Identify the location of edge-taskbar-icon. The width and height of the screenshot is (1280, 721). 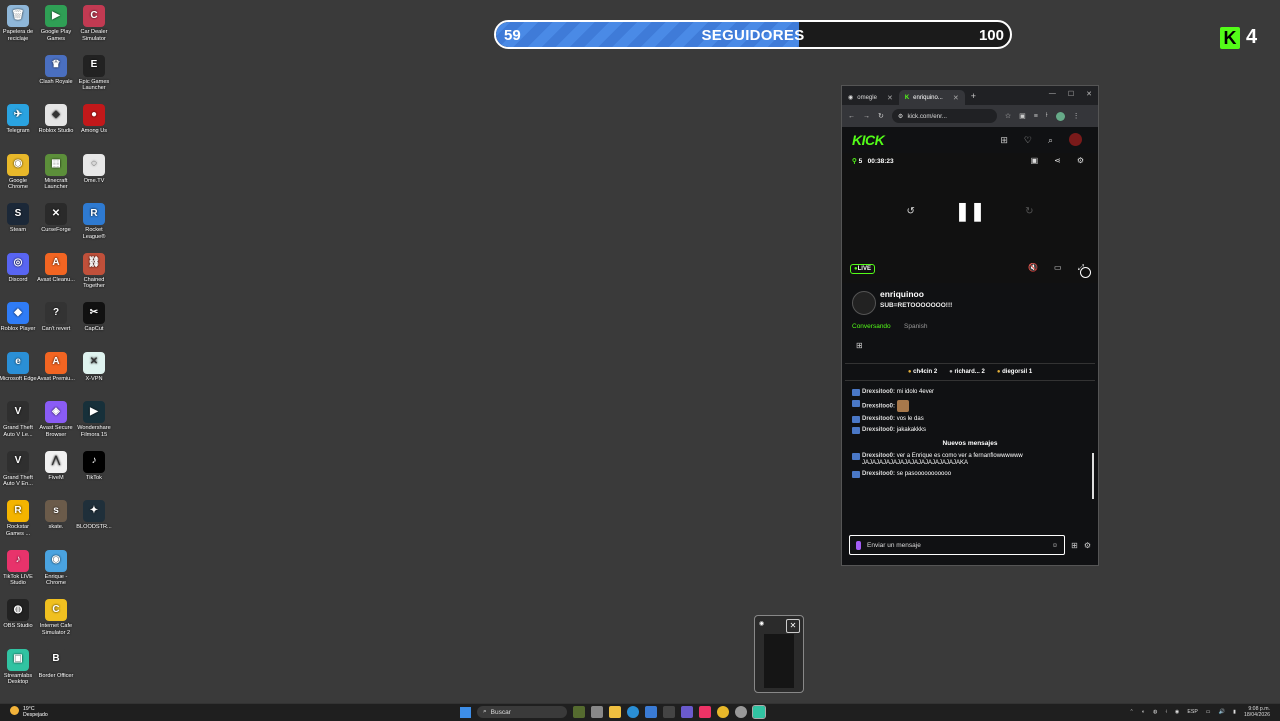
(633, 712).